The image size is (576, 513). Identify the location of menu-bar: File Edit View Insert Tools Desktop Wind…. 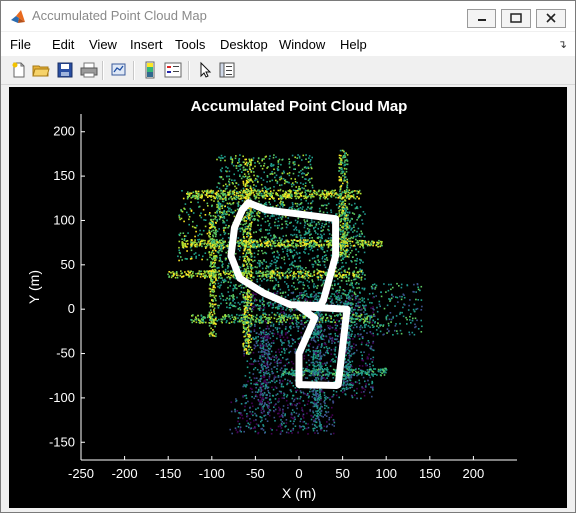
(288, 44).